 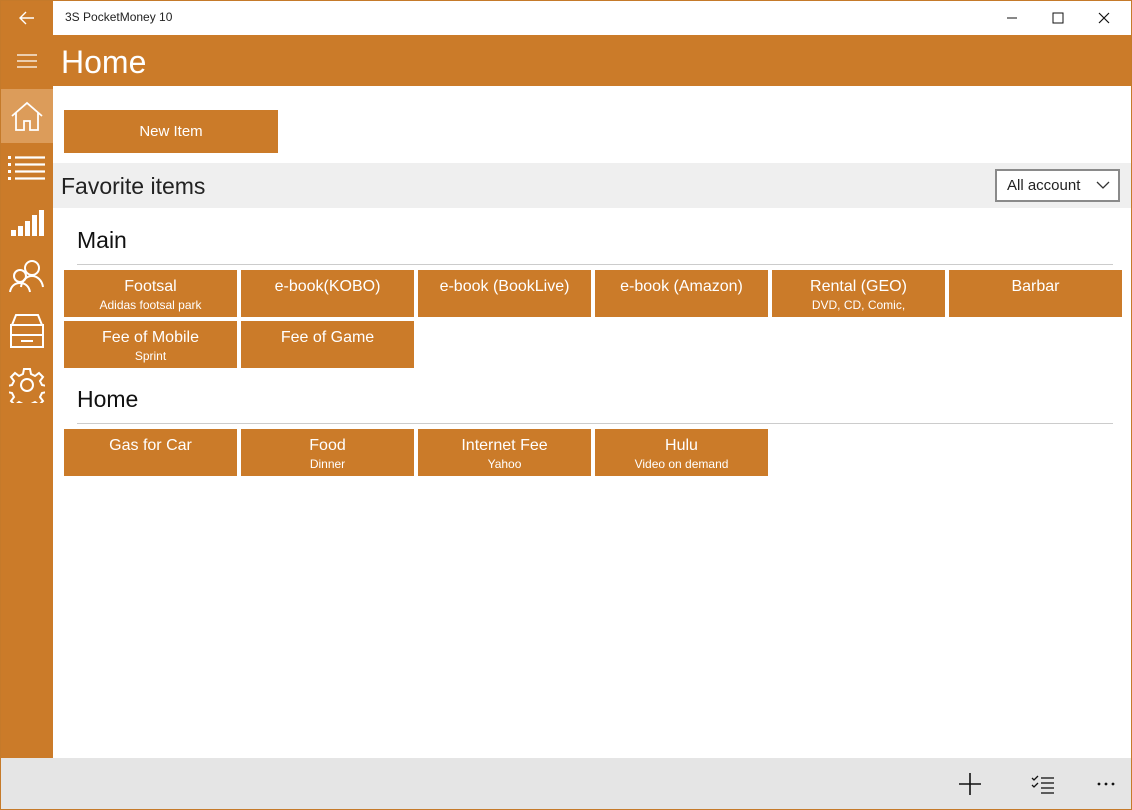 I want to click on tile-footsal: Footsal Adidas footsal park, so click(x=150, y=293).